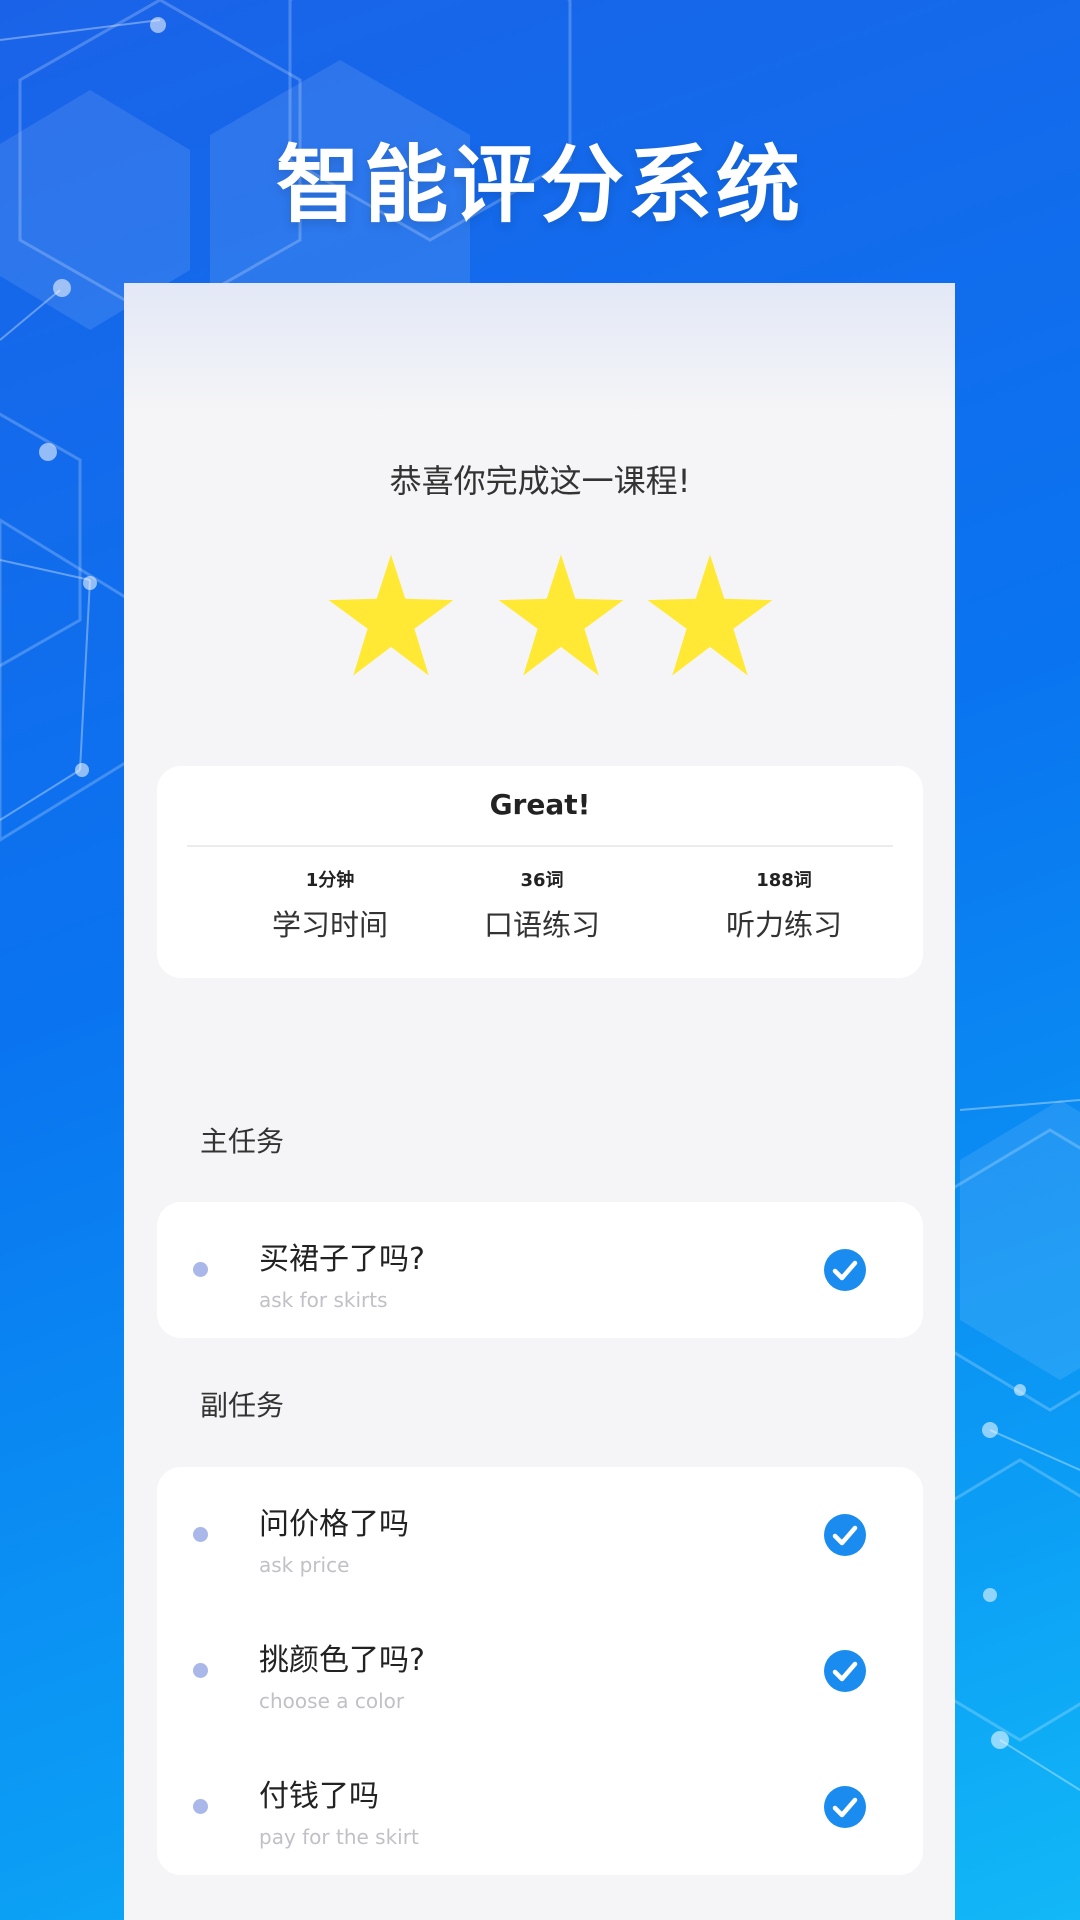  Describe the element at coordinates (330, 905) in the screenshot. I see `stat-study-time: 1分钟 学习时间` at that location.